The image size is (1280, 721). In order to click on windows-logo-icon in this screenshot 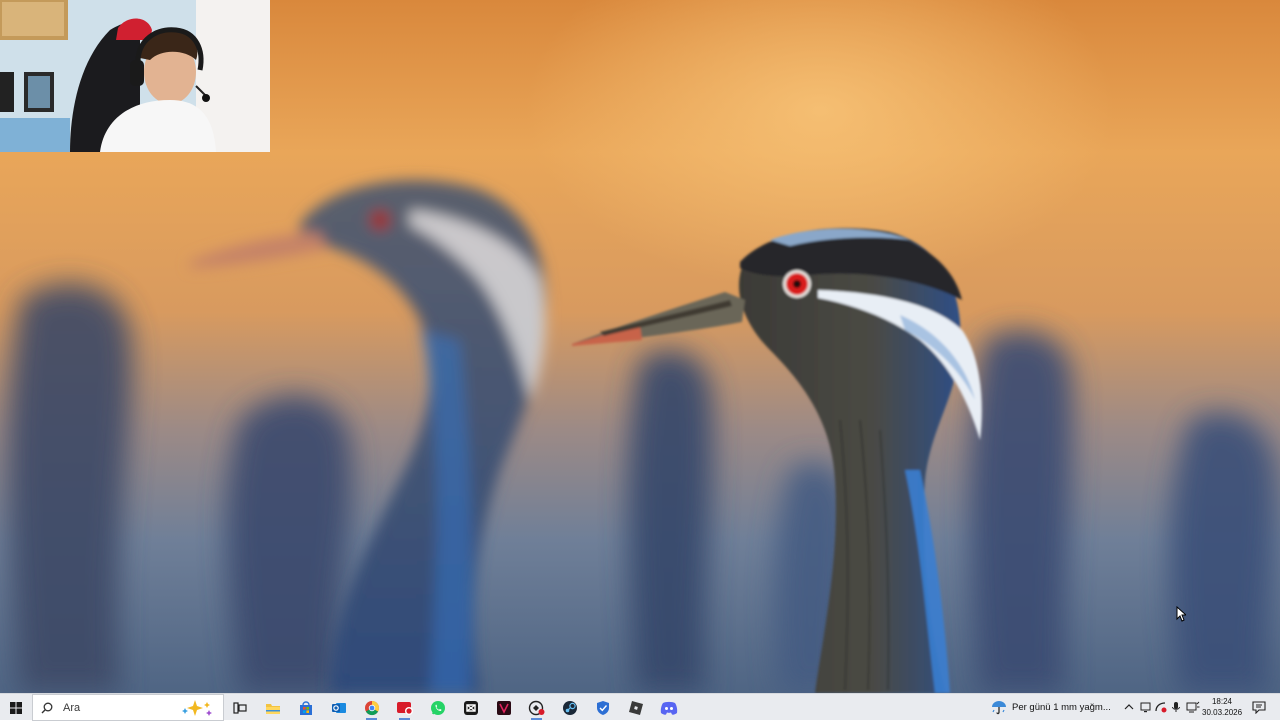, I will do `click(16, 707)`.